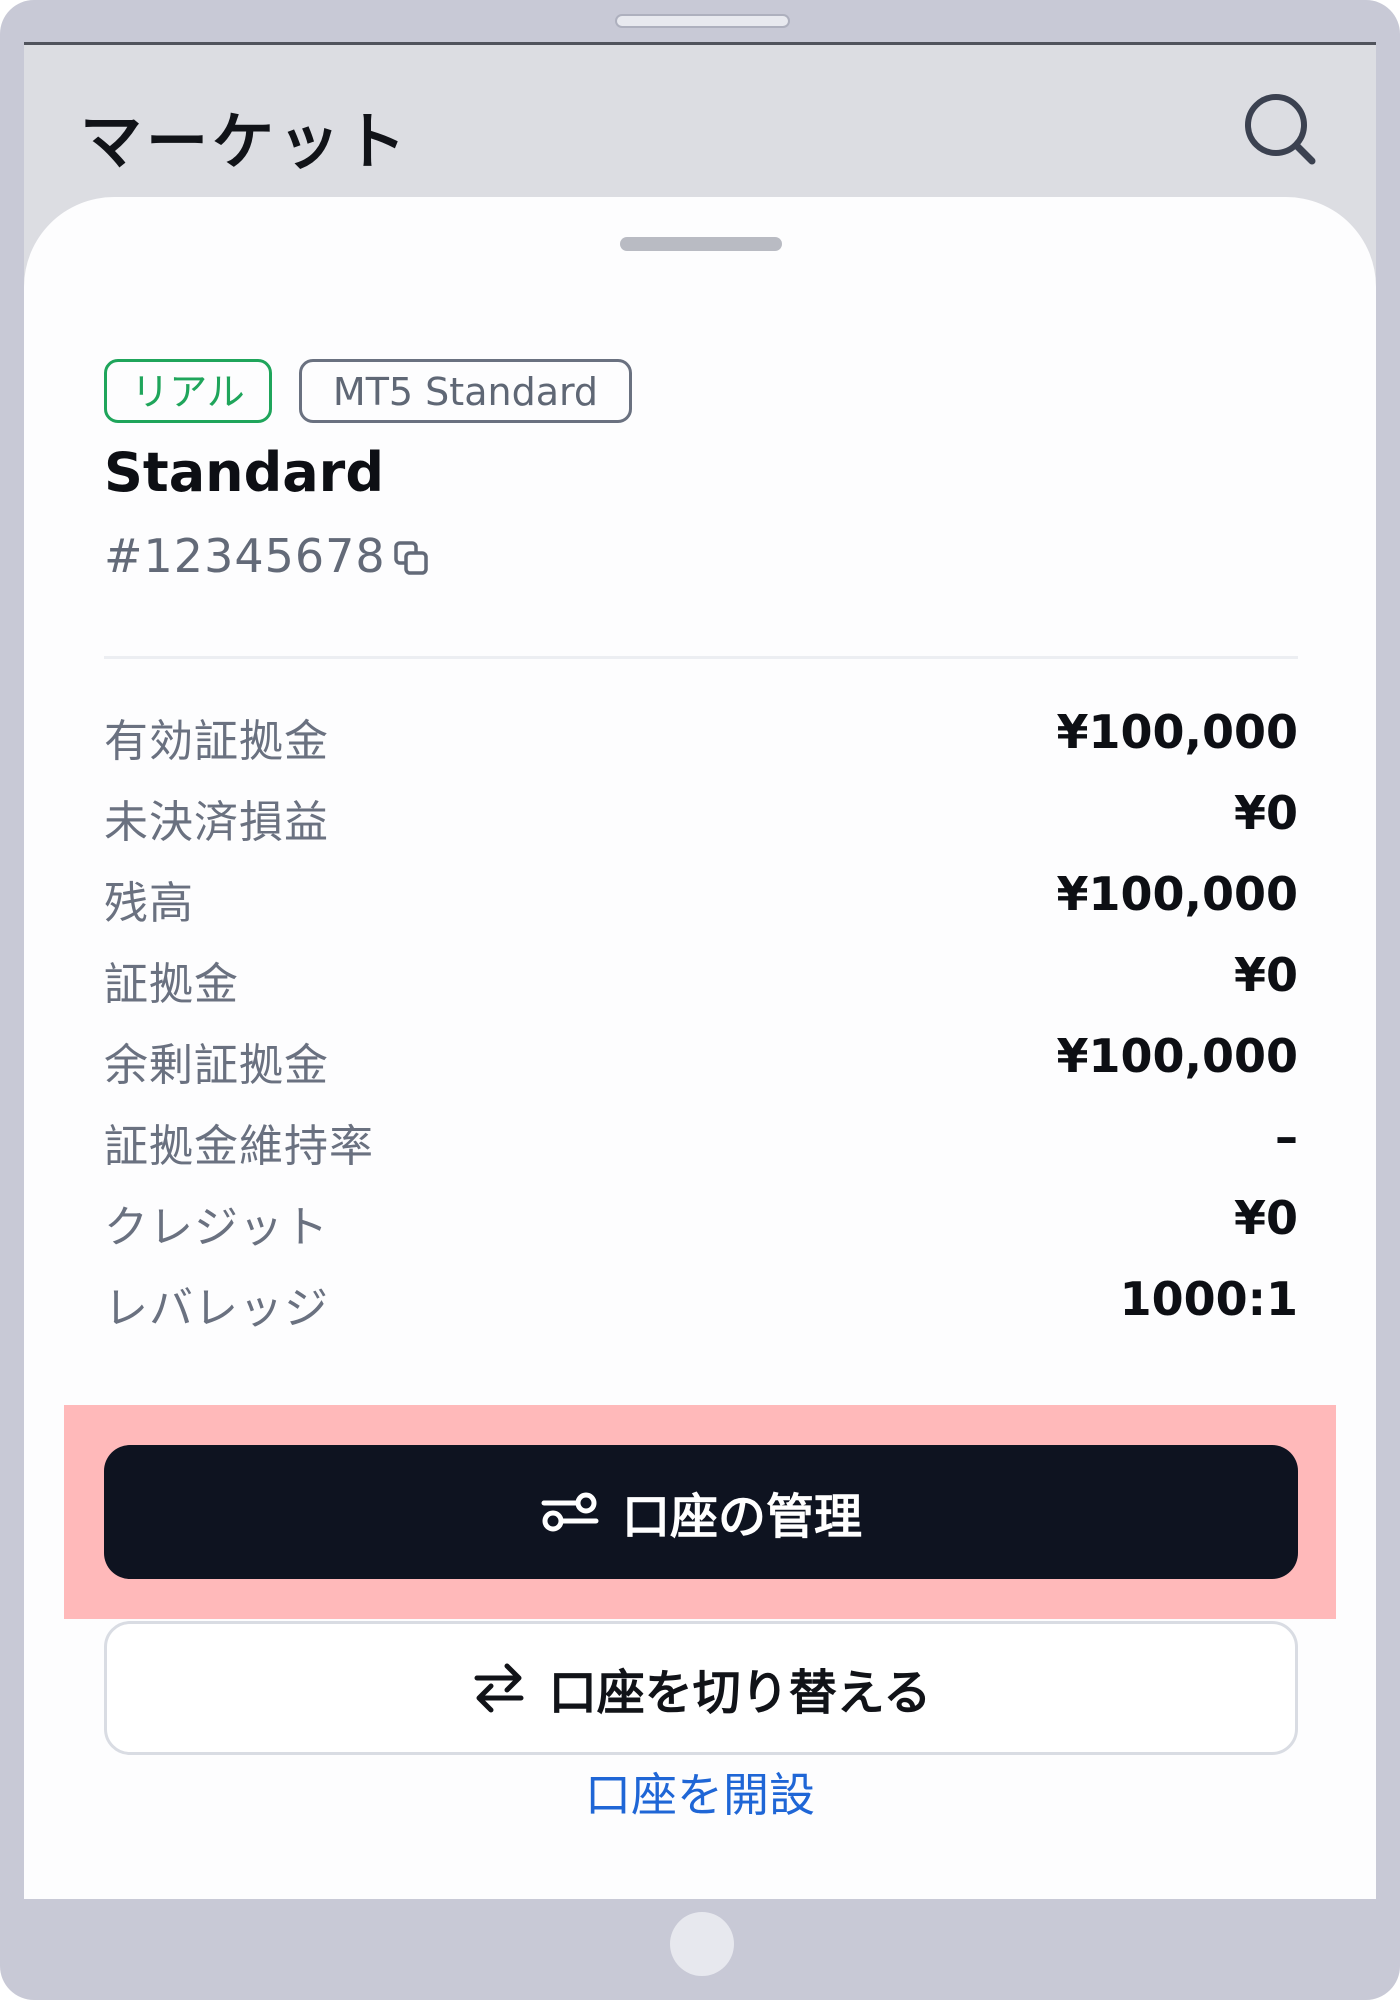 This screenshot has width=1400, height=2000. What do you see at coordinates (701, 244) in the screenshot?
I see `sheet-drag-handle` at bounding box center [701, 244].